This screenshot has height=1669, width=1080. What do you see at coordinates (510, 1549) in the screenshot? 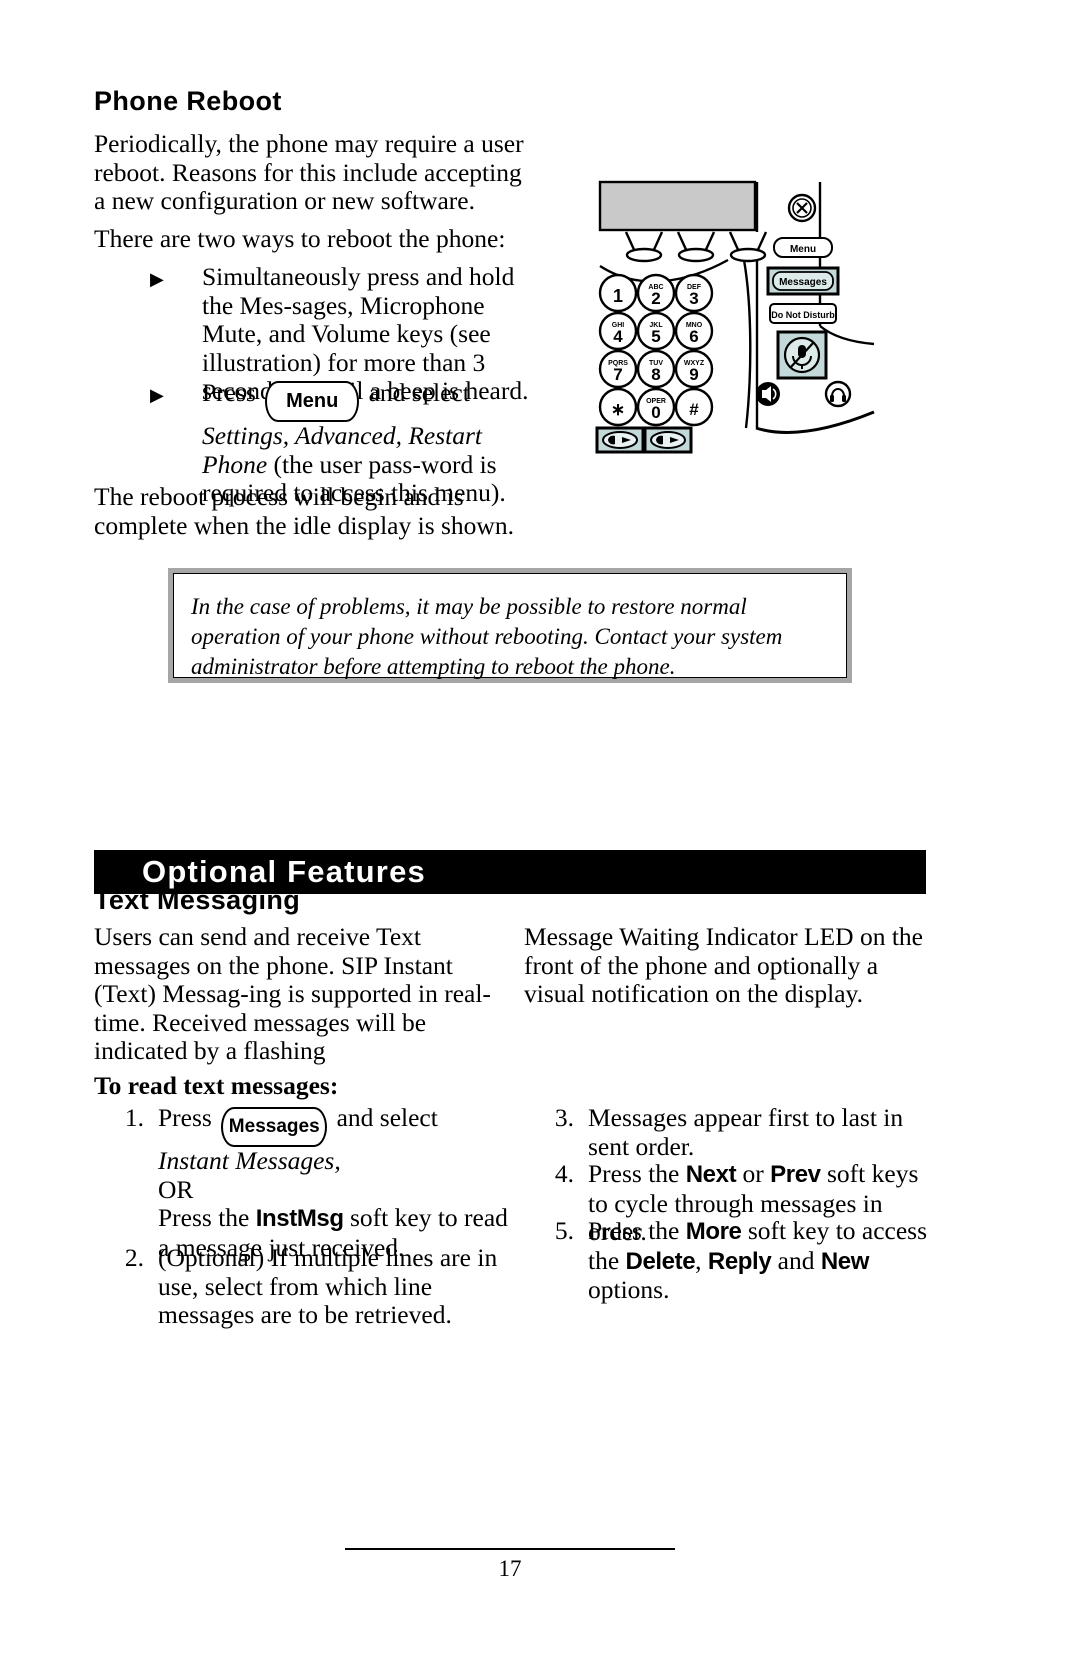
I see `footer-divider` at bounding box center [510, 1549].